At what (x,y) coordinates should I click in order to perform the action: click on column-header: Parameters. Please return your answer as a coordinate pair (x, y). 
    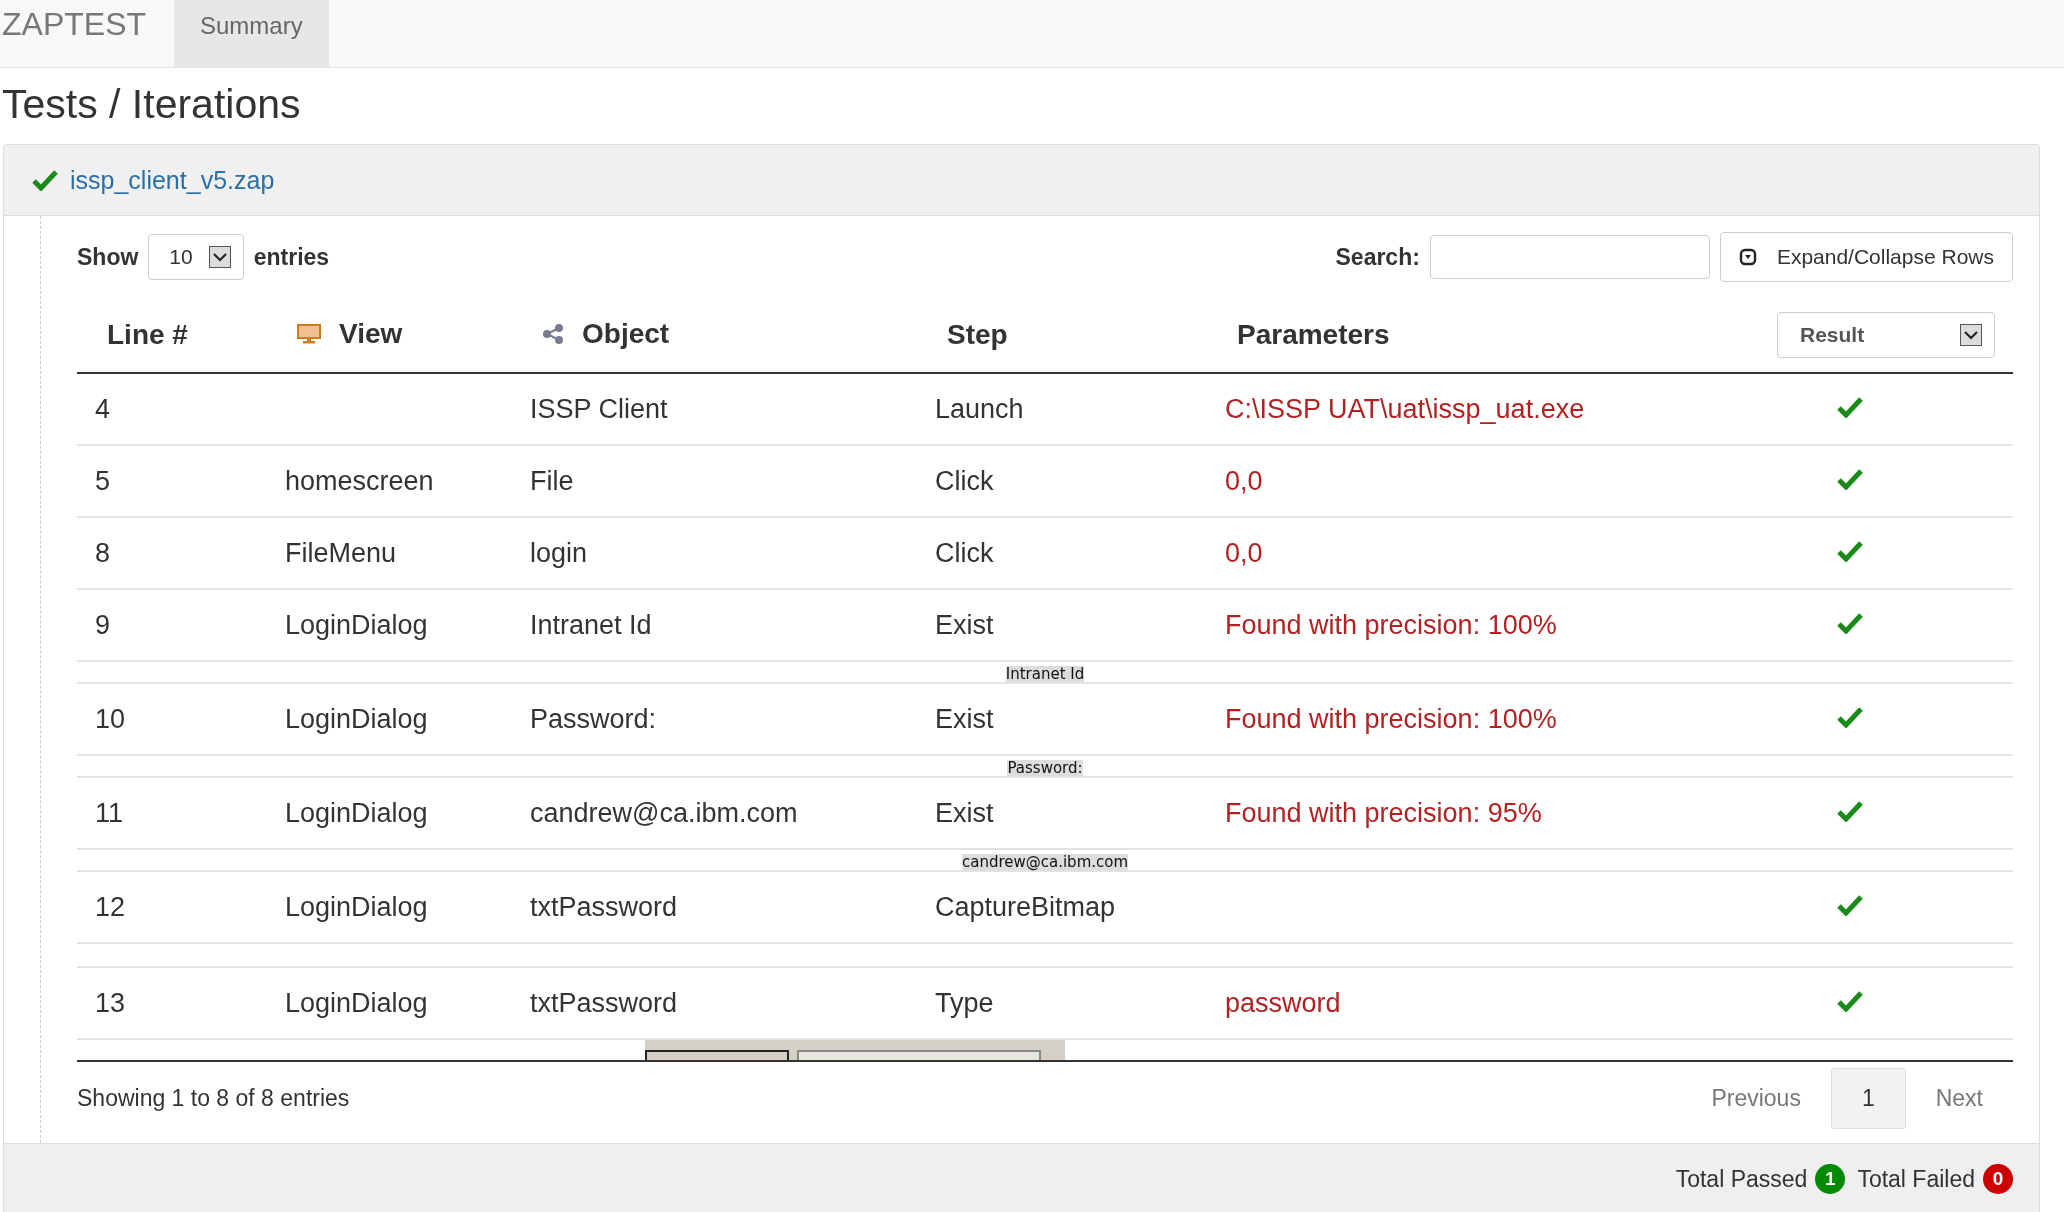
    Looking at the image, I should click on (1313, 335).